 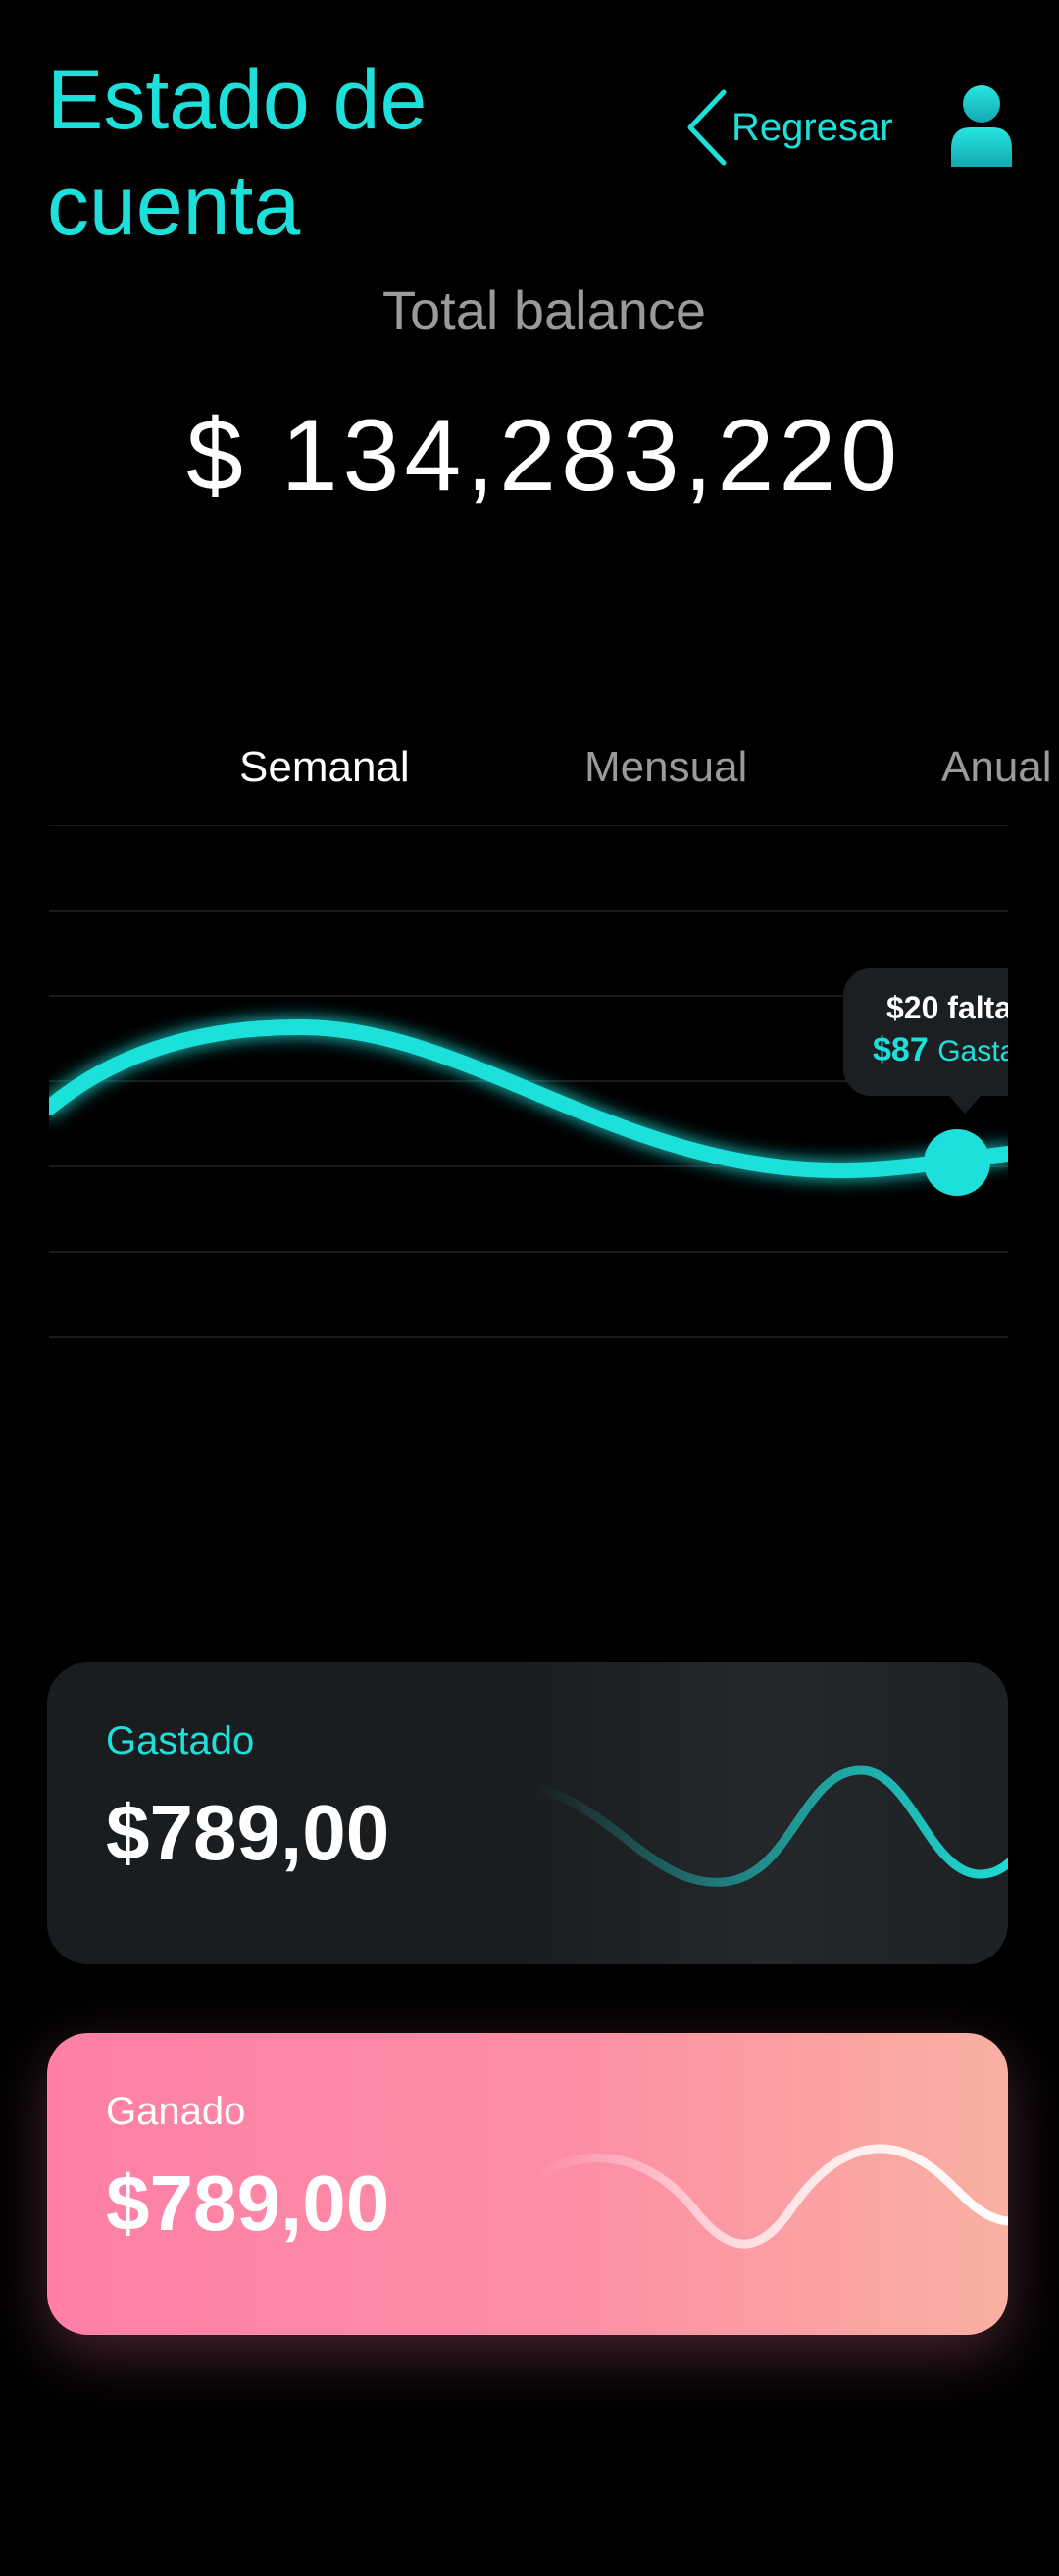 I want to click on earned-card: Ganado $789,00, so click(x=527, y=2184).